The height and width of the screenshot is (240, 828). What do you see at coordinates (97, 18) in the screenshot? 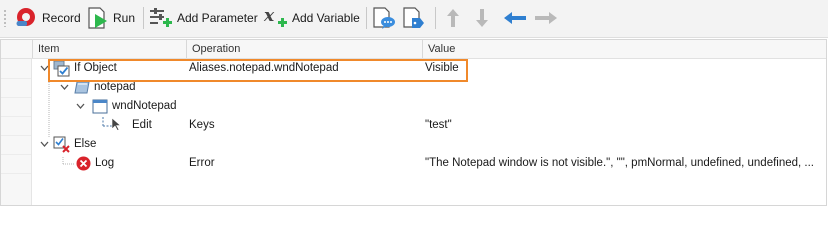
I see `run-icon` at bounding box center [97, 18].